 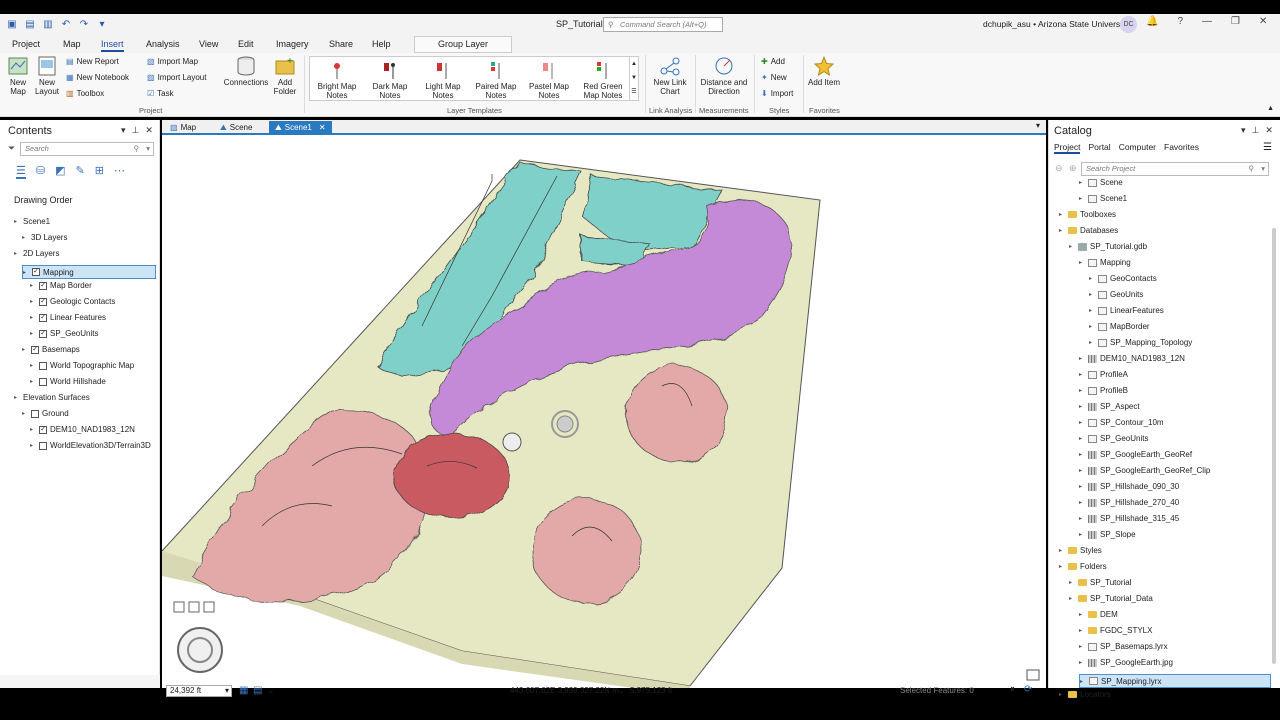 I want to click on catalog-item: ▸ Styles, so click(x=1080, y=550).